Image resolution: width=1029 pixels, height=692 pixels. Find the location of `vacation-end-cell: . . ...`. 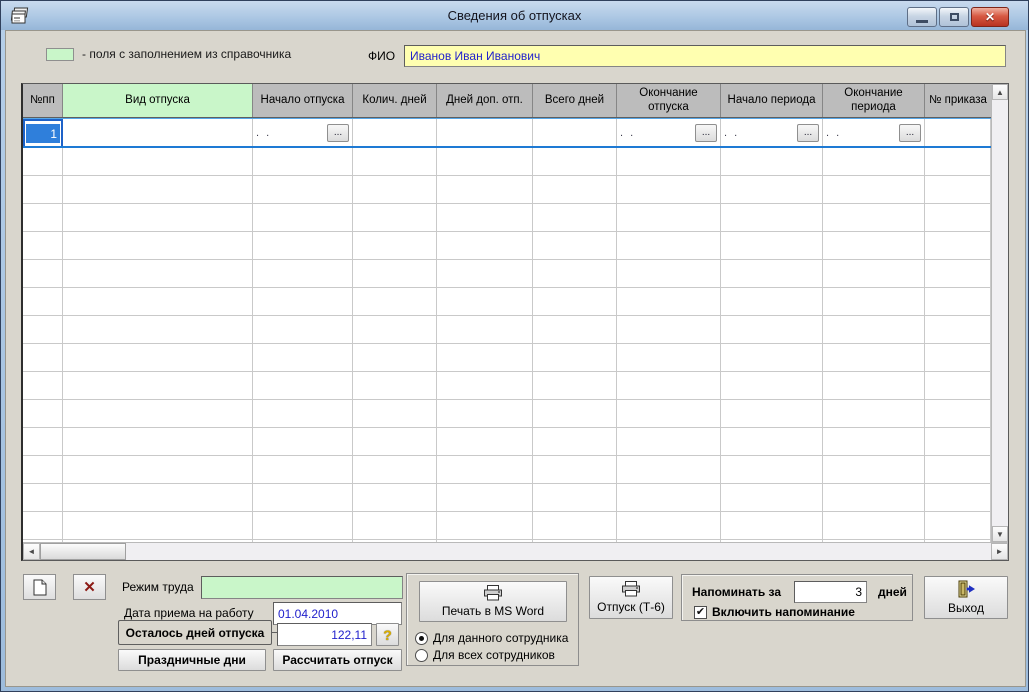

vacation-end-cell: . . ... is located at coordinates (669, 132).